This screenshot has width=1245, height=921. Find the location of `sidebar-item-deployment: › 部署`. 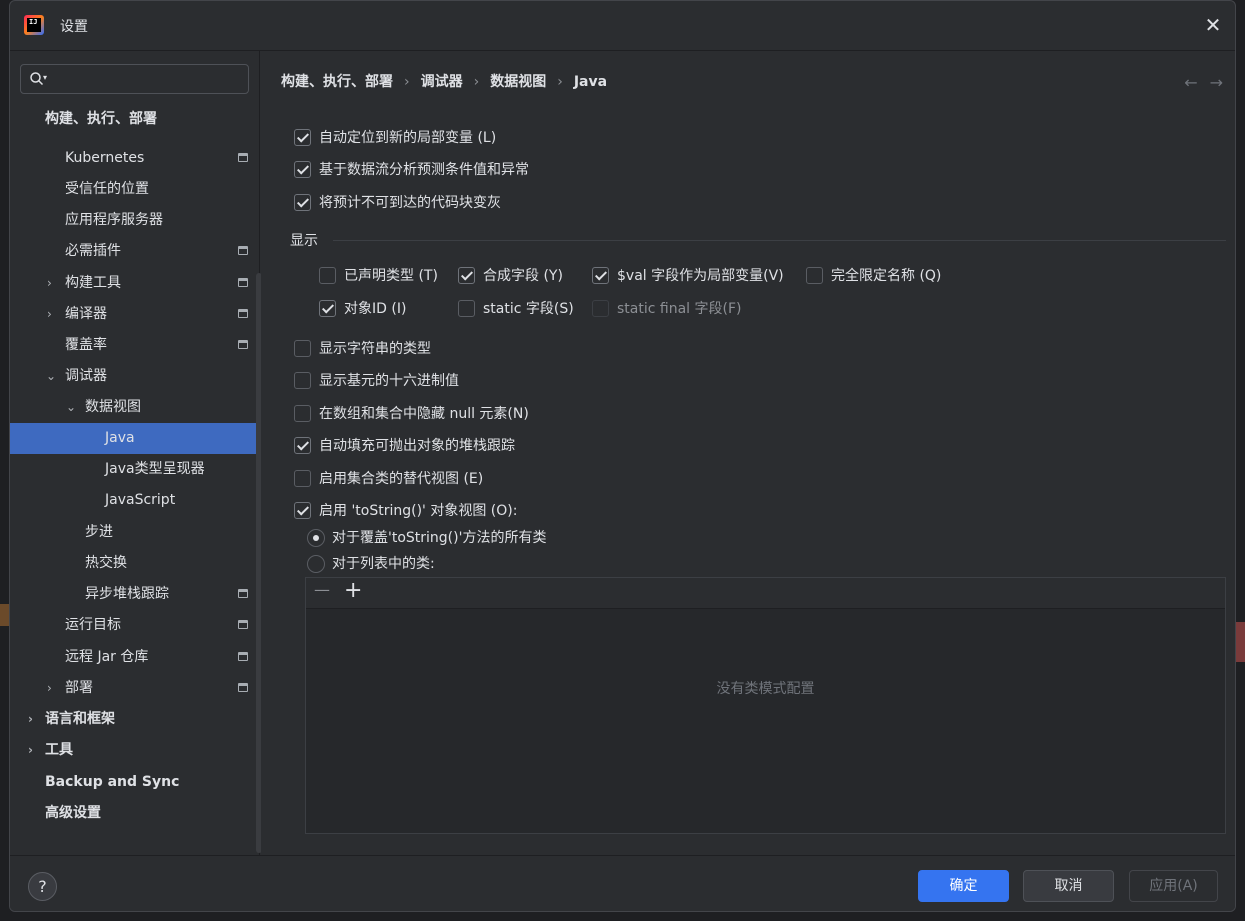

sidebar-item-deployment: › 部署 is located at coordinates (135, 688).